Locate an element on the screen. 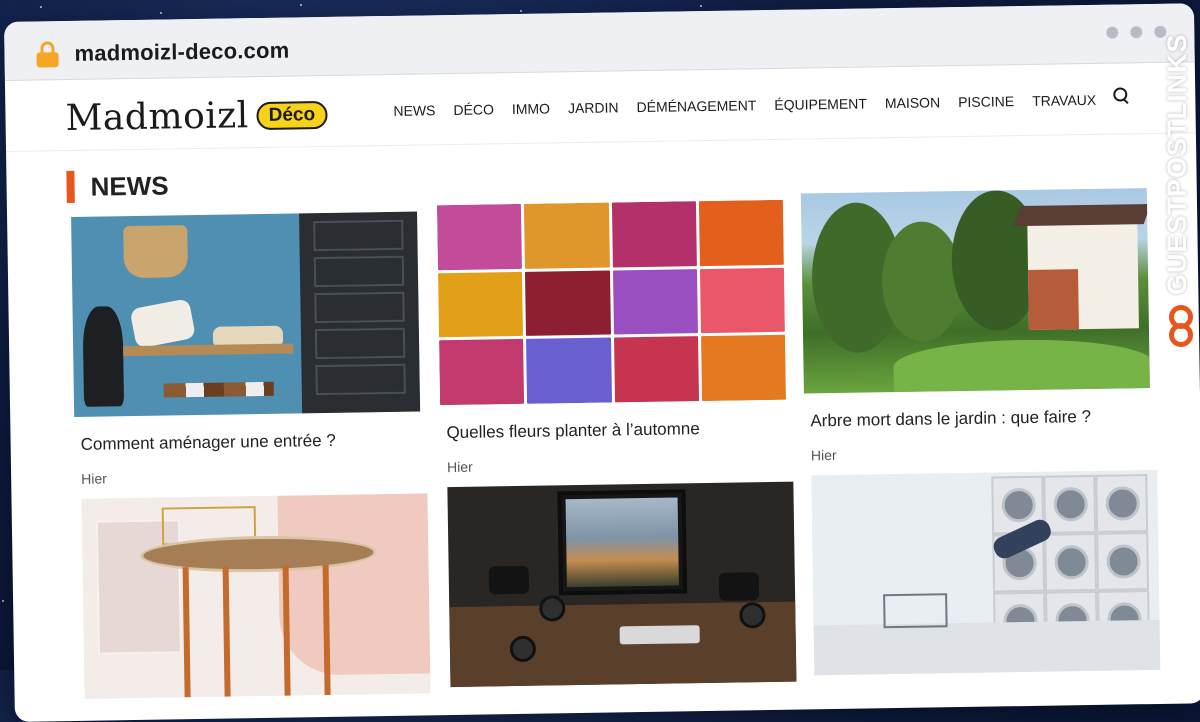 This screenshot has height=722, width=1200. nav-item-demenagement: DÉMÉNAGEMENT is located at coordinates (696, 106).